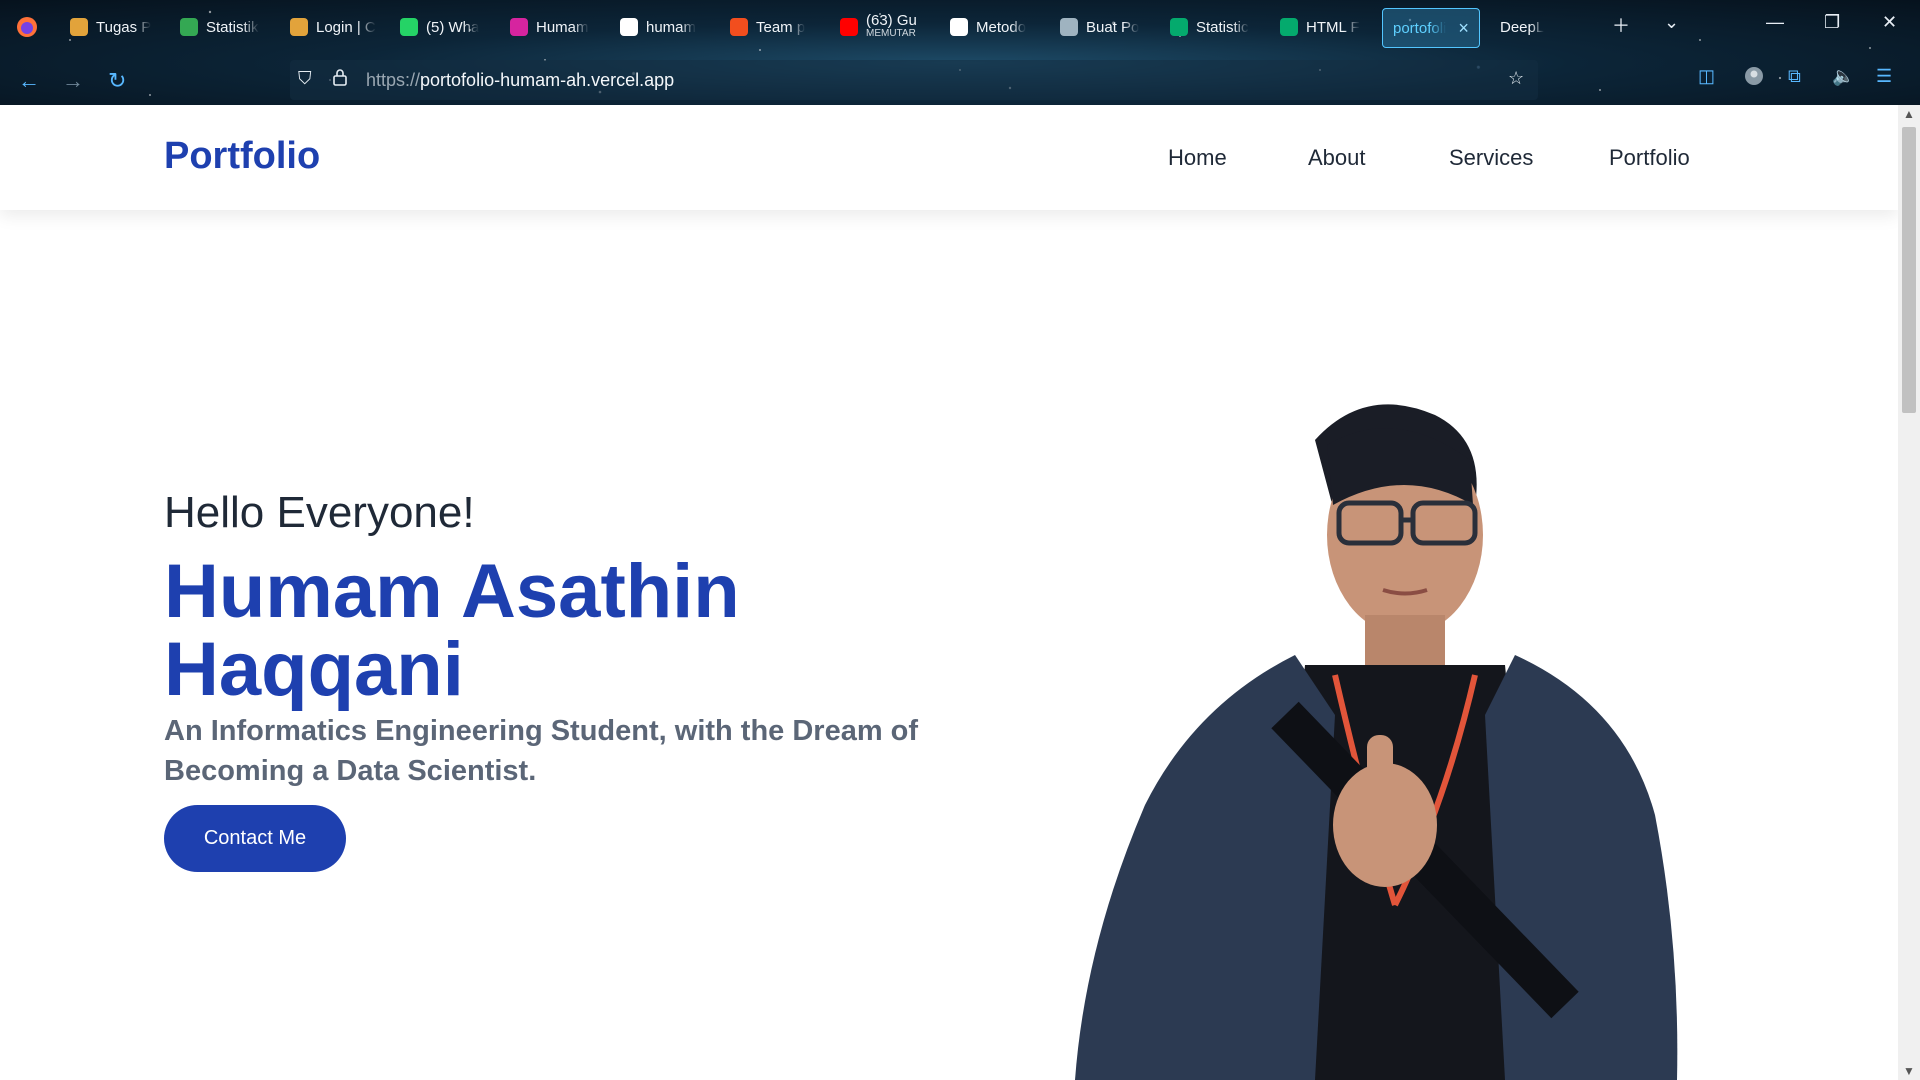  I want to click on new-tab-button: ＋, so click(1621, 25).